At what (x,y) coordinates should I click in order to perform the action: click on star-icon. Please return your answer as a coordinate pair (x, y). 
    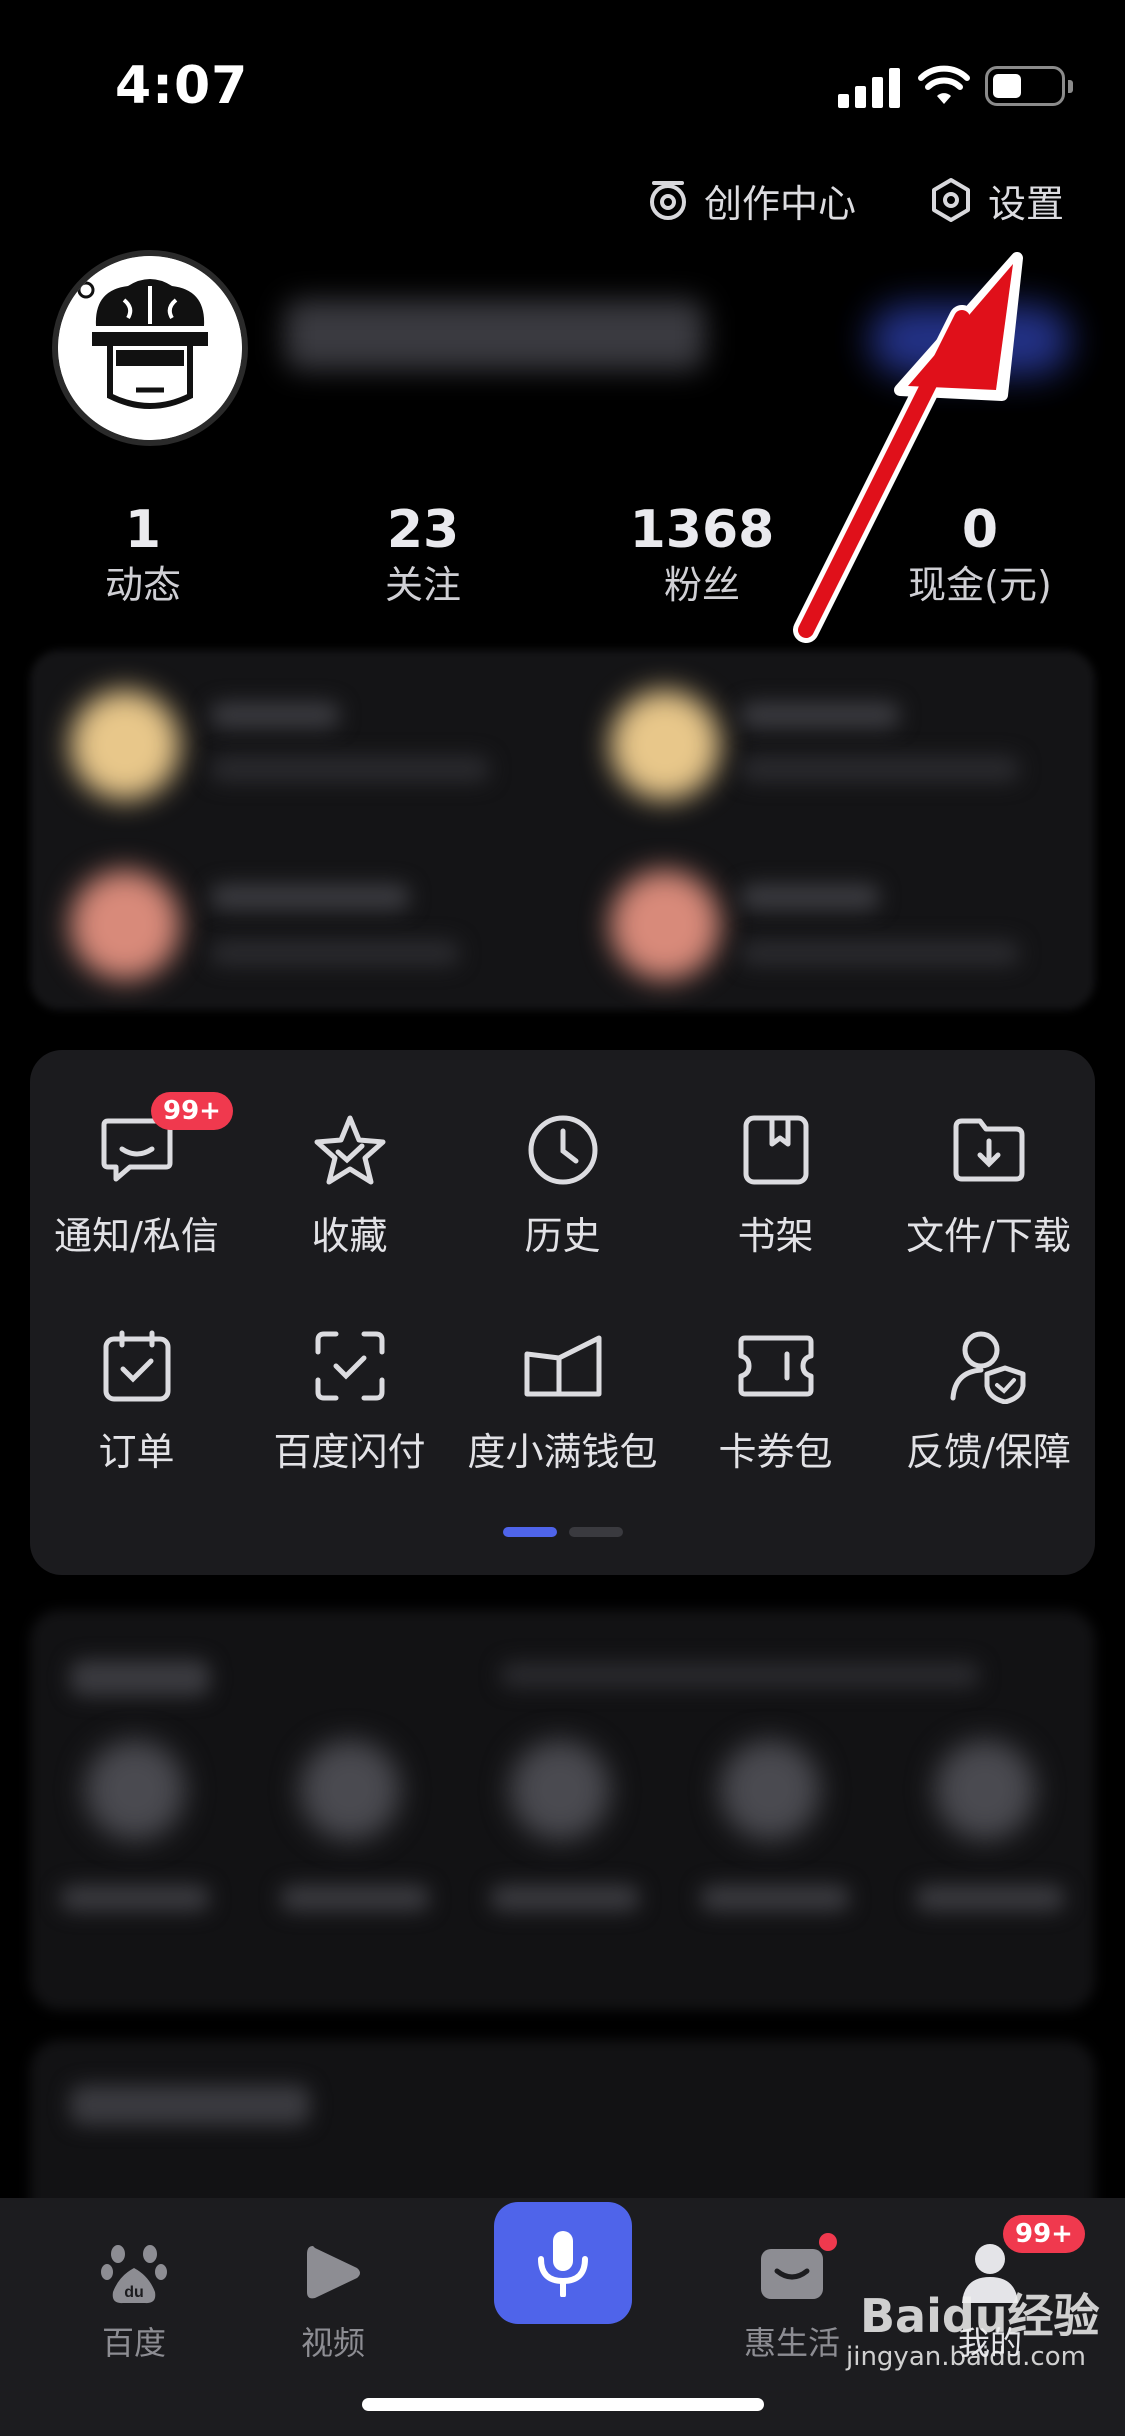
    Looking at the image, I should click on (349, 1150).